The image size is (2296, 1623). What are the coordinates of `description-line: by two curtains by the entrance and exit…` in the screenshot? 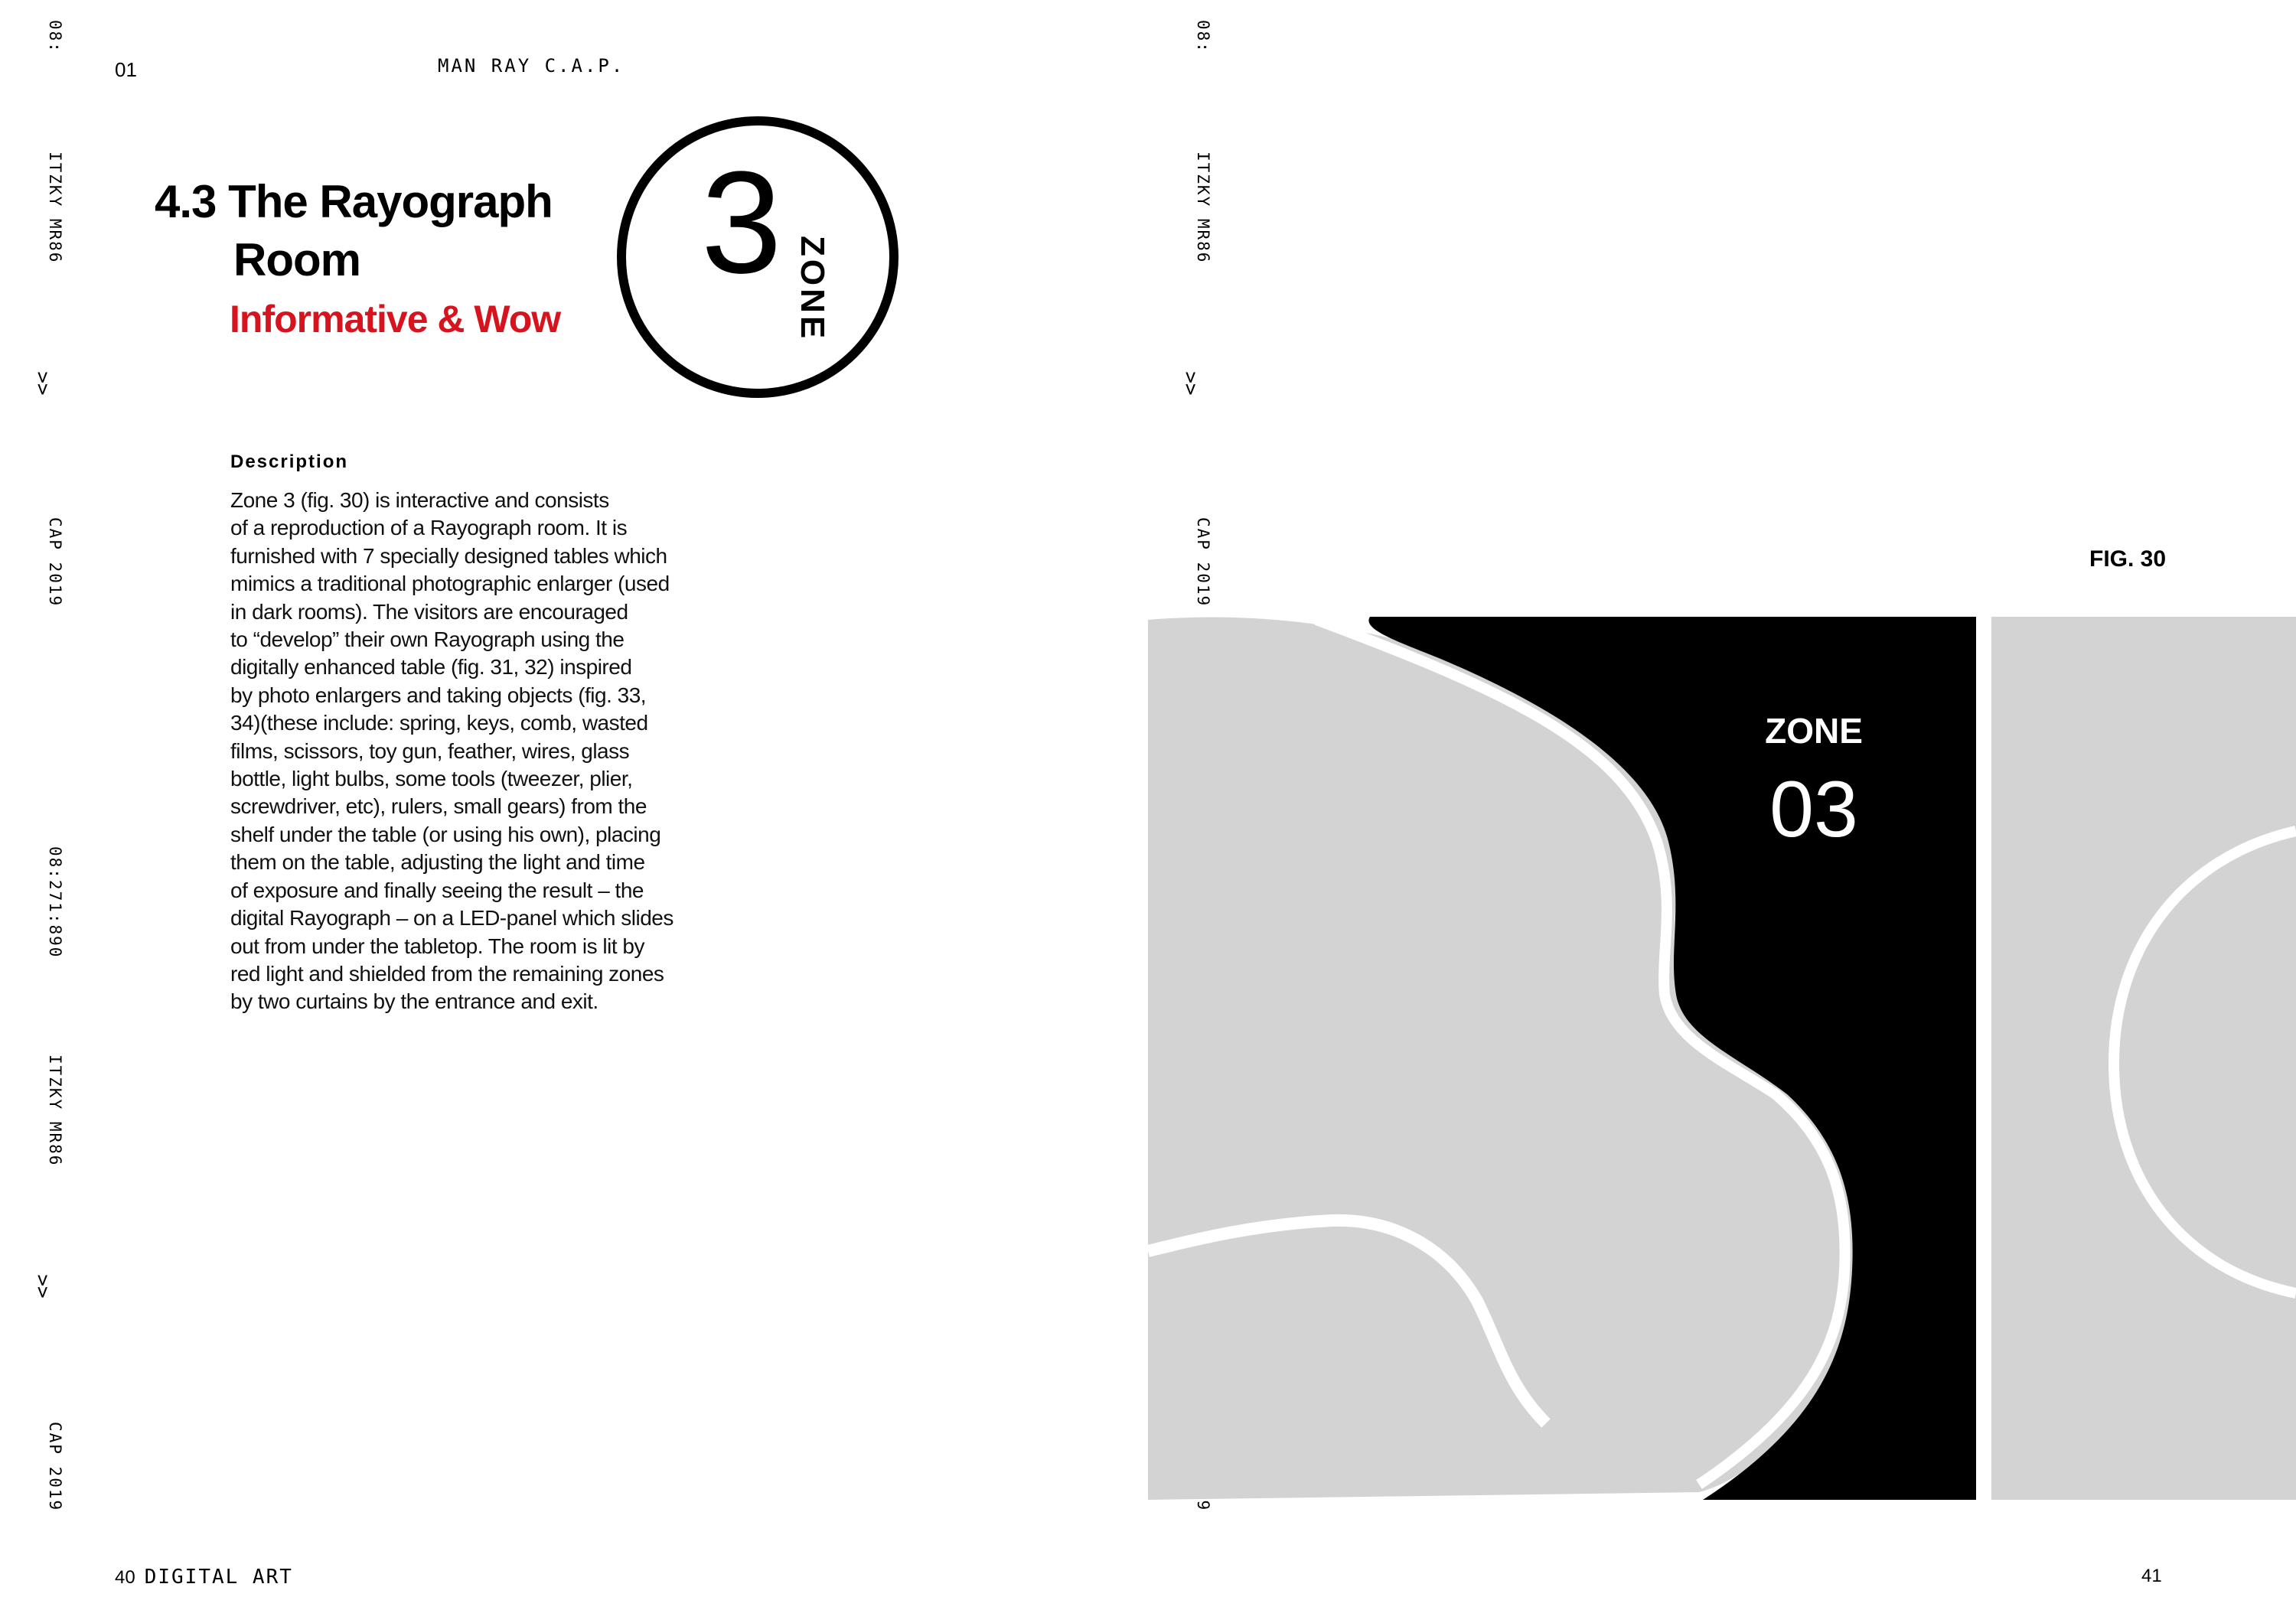 It's located at (414, 1001).